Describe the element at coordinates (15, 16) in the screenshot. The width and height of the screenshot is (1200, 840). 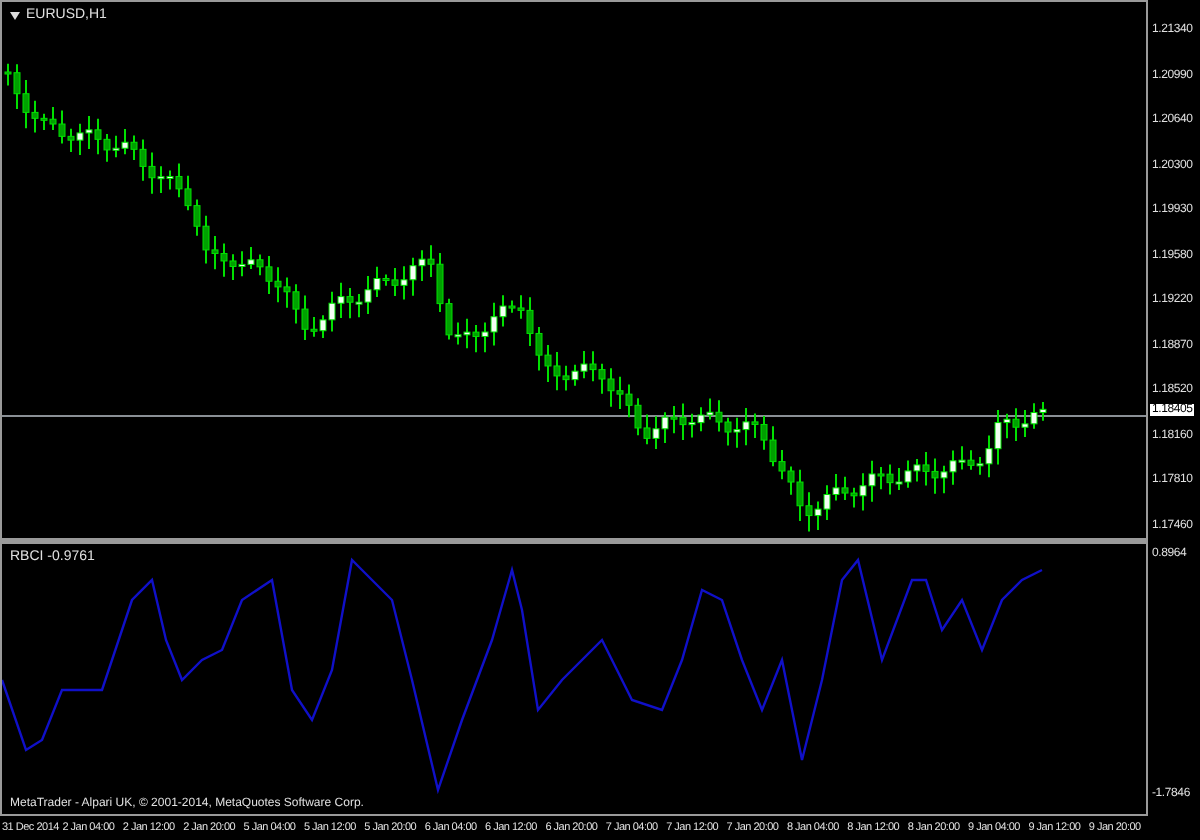
I see `dropdown-triangle-icon` at that location.